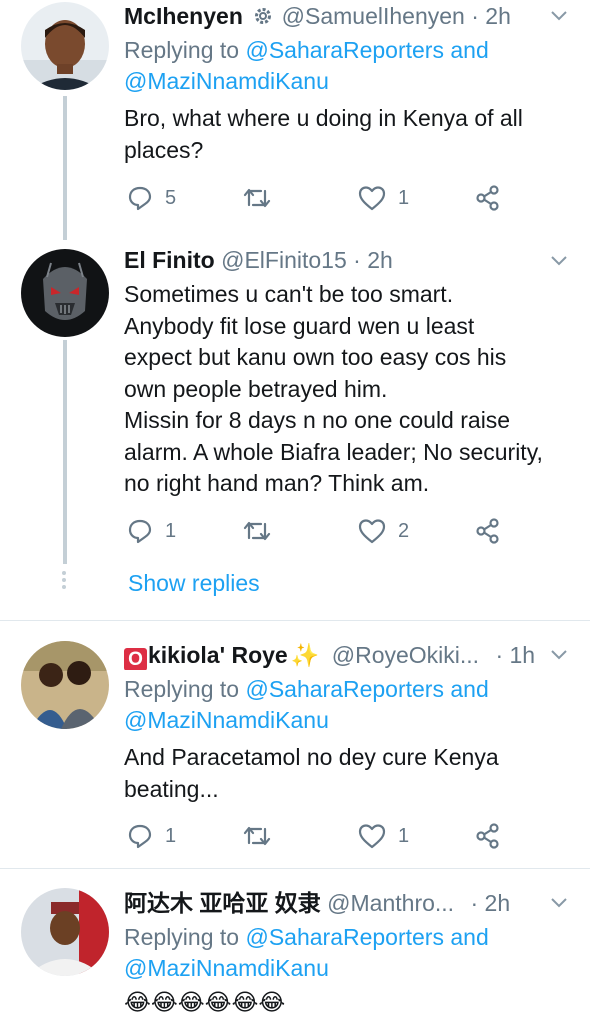 The width and height of the screenshot is (590, 1024). Describe the element at coordinates (334, 198) in the screenshot. I see `tweet-actions: 5 1` at that location.